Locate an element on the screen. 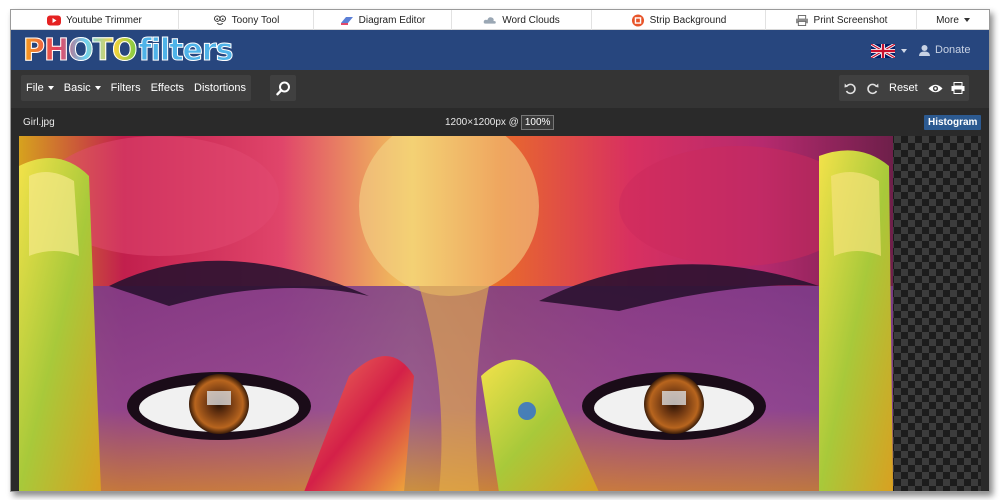 The image size is (1000, 500). site-header: PHOTO filters Donate is located at coordinates (500, 50).